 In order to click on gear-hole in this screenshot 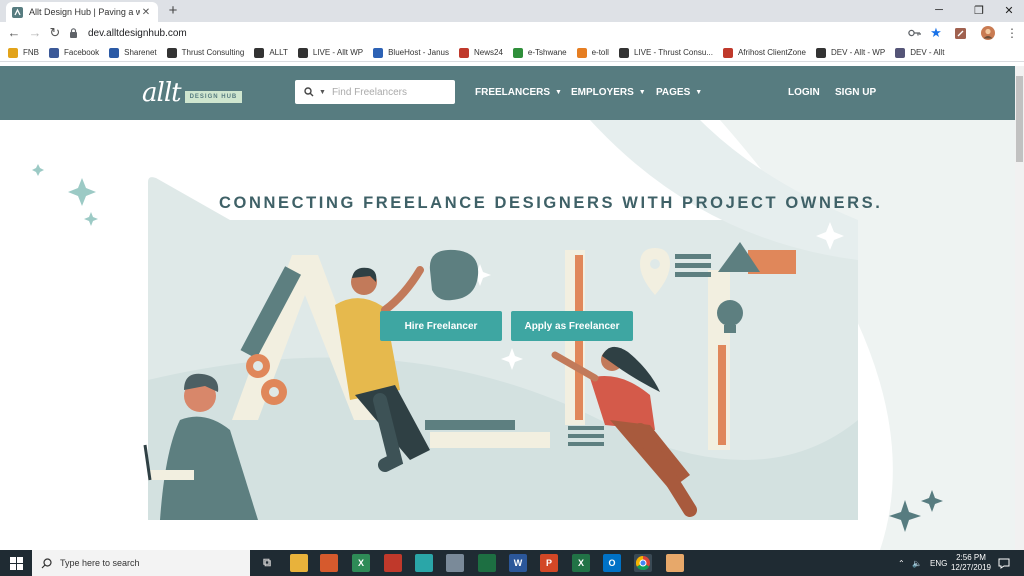, I will do `click(258, 366)`.